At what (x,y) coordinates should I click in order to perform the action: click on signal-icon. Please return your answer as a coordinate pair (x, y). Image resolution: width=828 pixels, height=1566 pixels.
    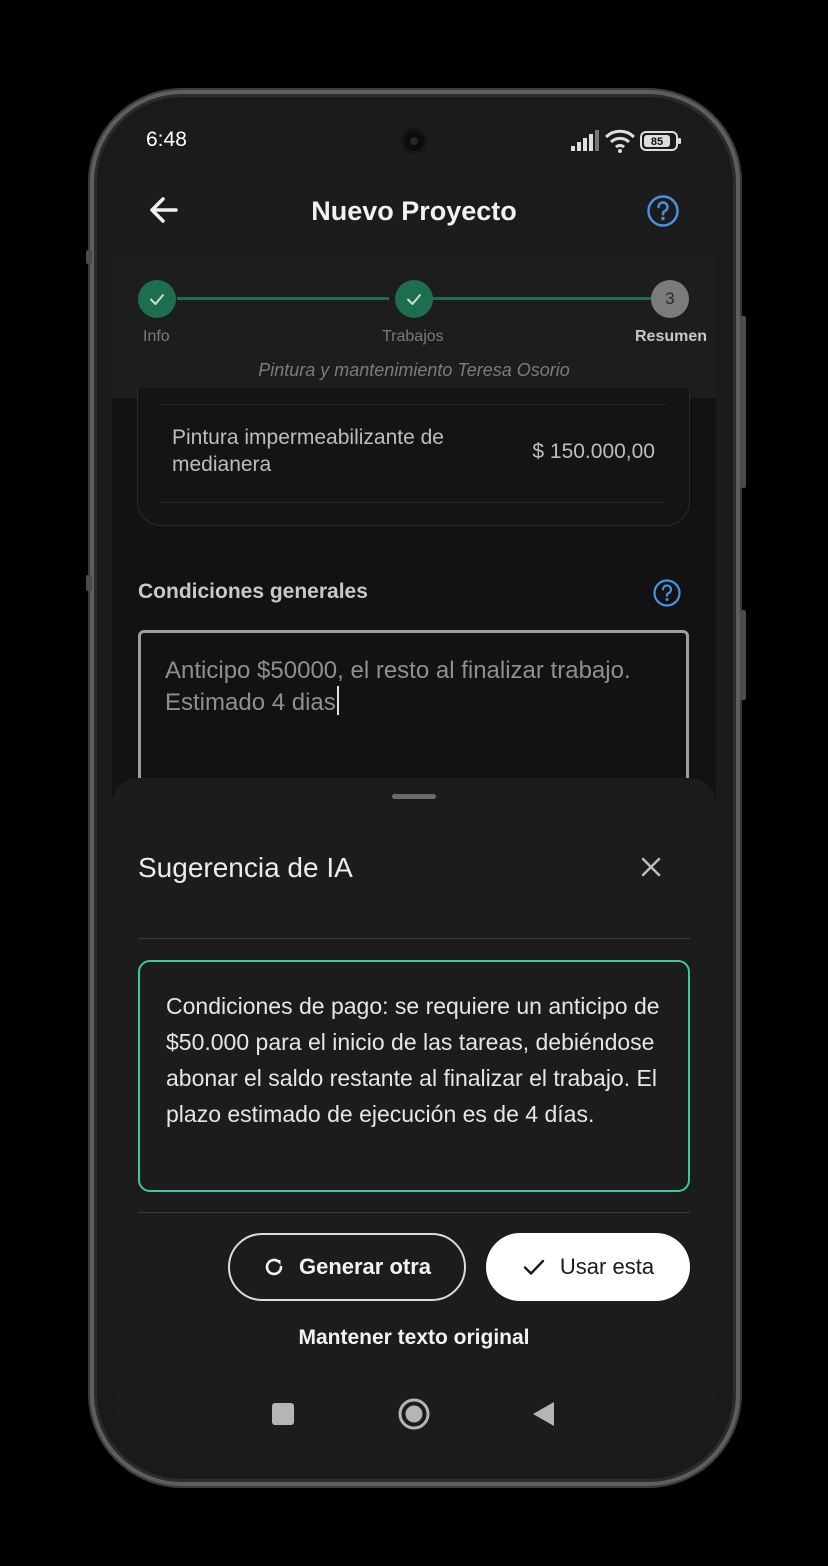
    Looking at the image, I should click on (585, 140).